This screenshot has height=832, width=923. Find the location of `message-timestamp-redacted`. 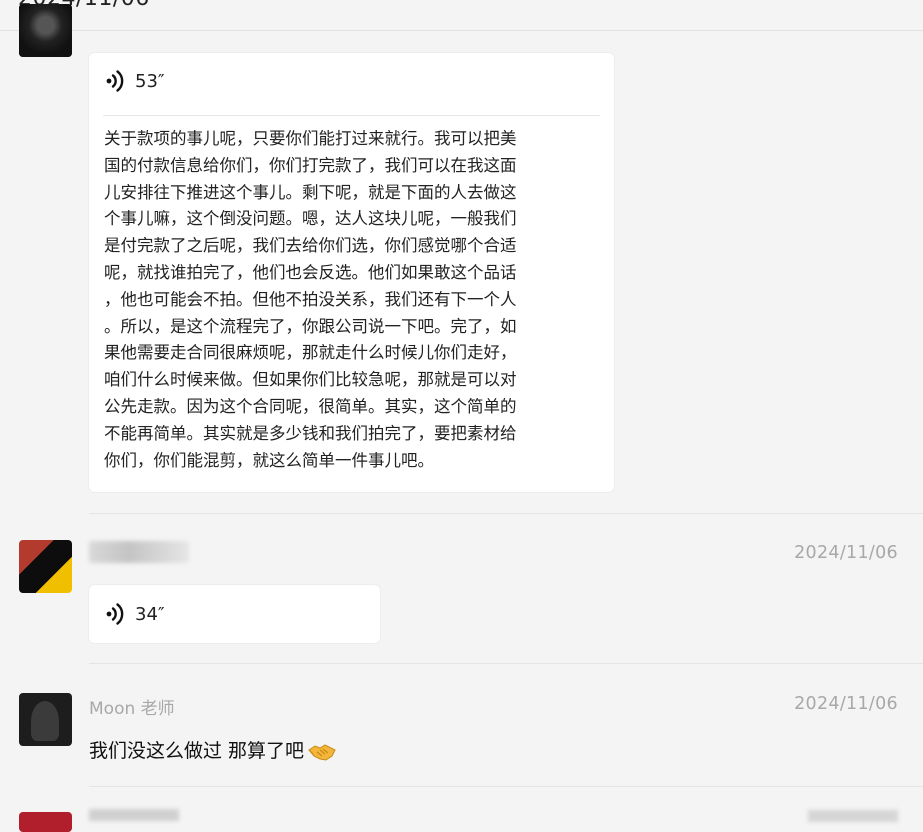

message-timestamp-redacted is located at coordinates (853, 816).